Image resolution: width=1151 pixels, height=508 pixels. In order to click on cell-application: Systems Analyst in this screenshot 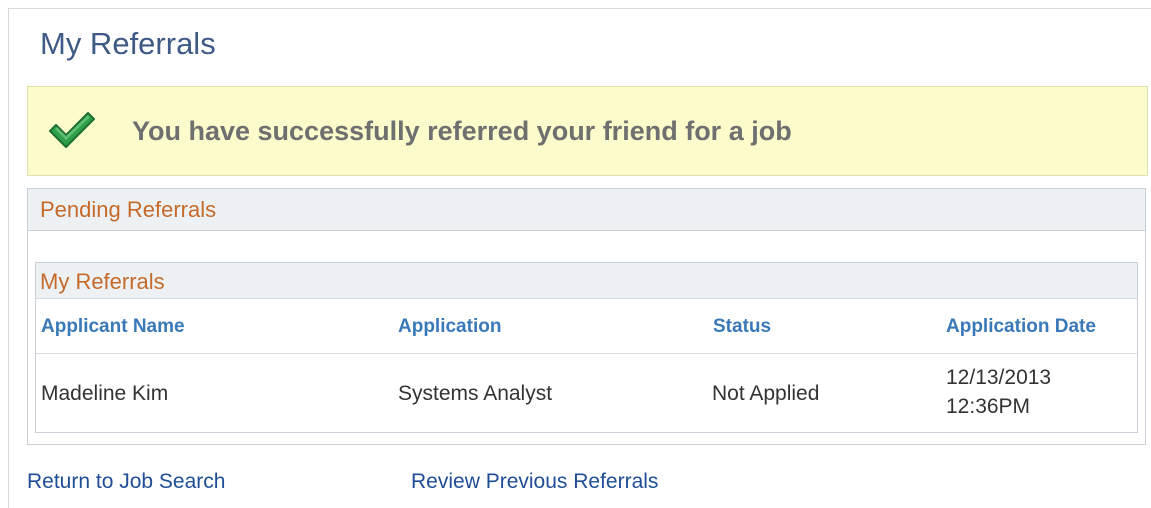, I will do `click(475, 393)`.